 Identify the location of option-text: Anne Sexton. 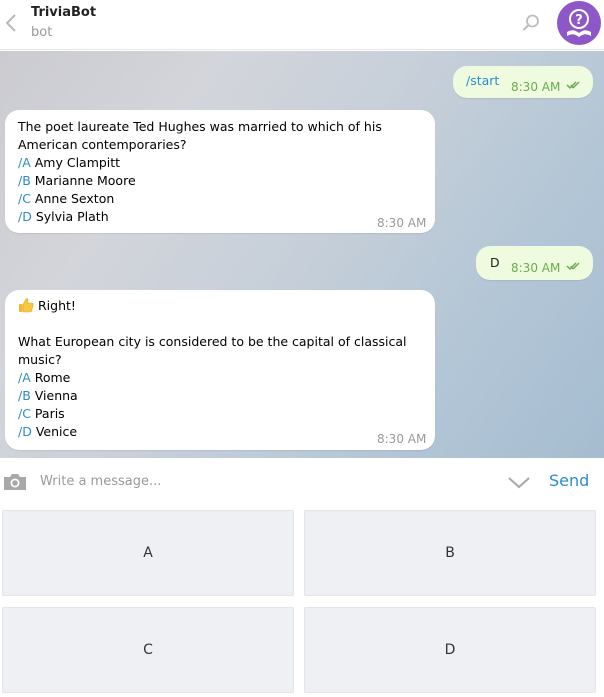
(72, 198).